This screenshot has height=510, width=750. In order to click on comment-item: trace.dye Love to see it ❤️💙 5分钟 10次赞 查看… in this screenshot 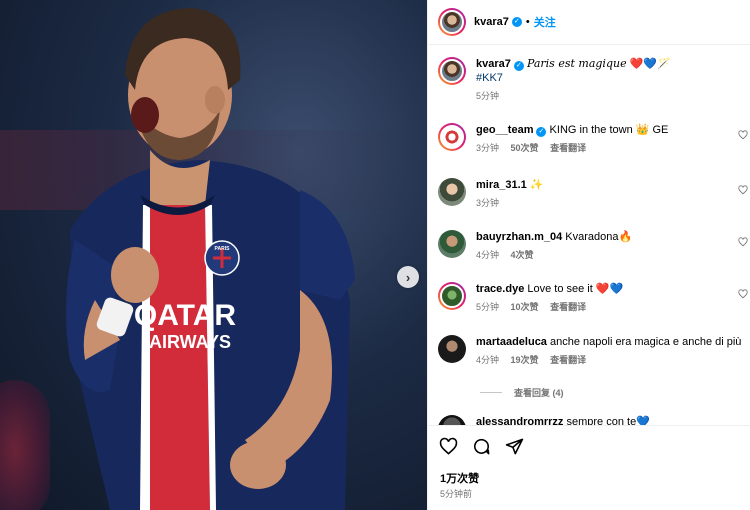, I will do `click(593, 298)`.